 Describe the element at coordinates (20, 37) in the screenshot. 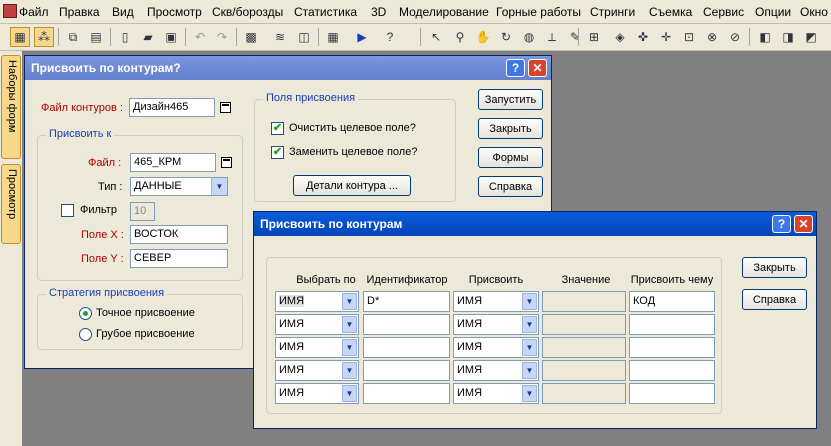

I see `layers-icon: ▦` at that location.